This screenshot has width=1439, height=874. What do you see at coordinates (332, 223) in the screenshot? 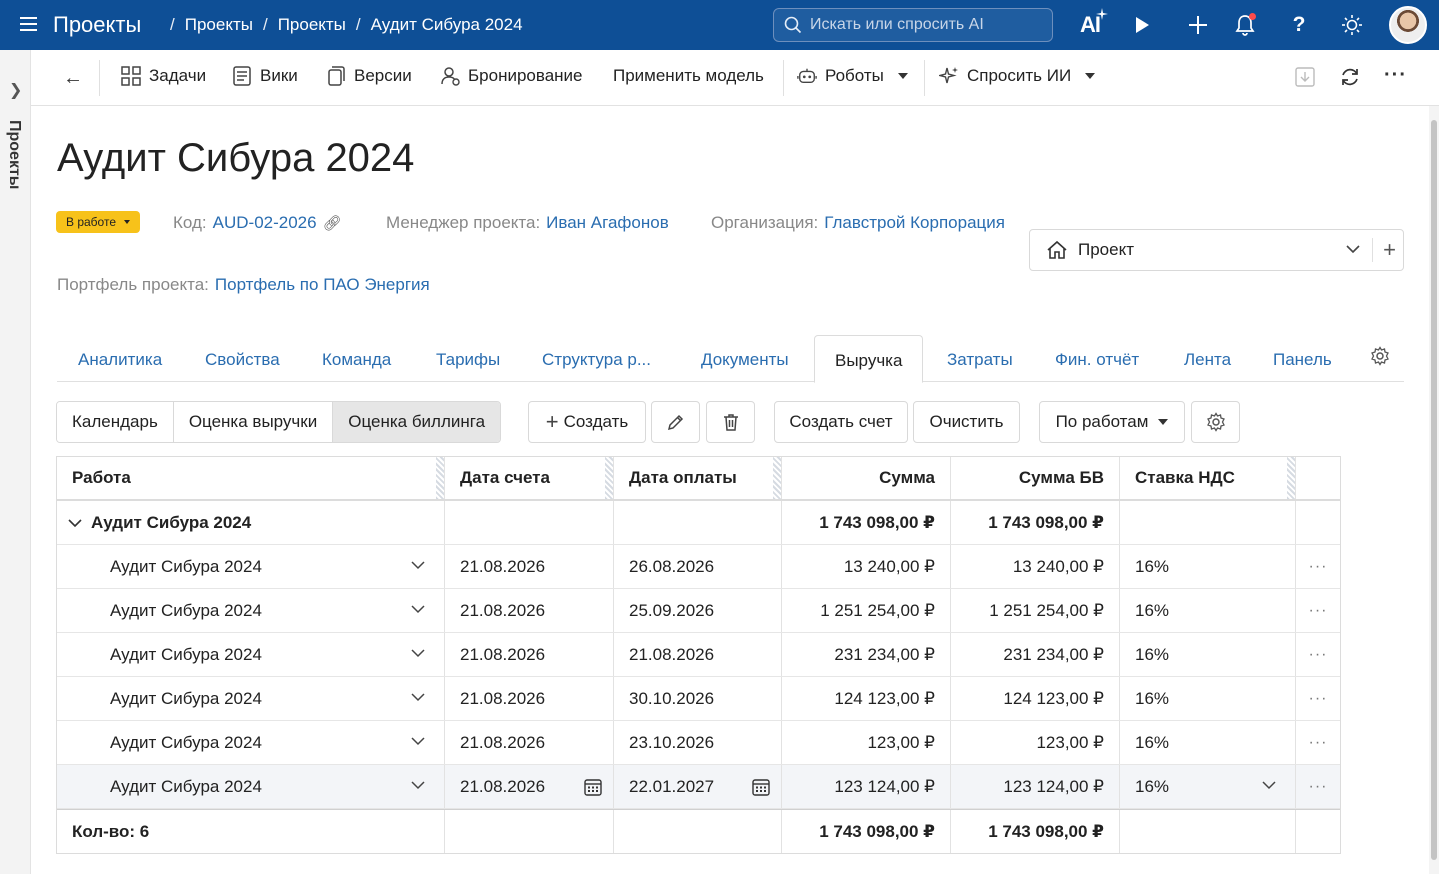
I see `link-icon: 🔗︎` at bounding box center [332, 223].